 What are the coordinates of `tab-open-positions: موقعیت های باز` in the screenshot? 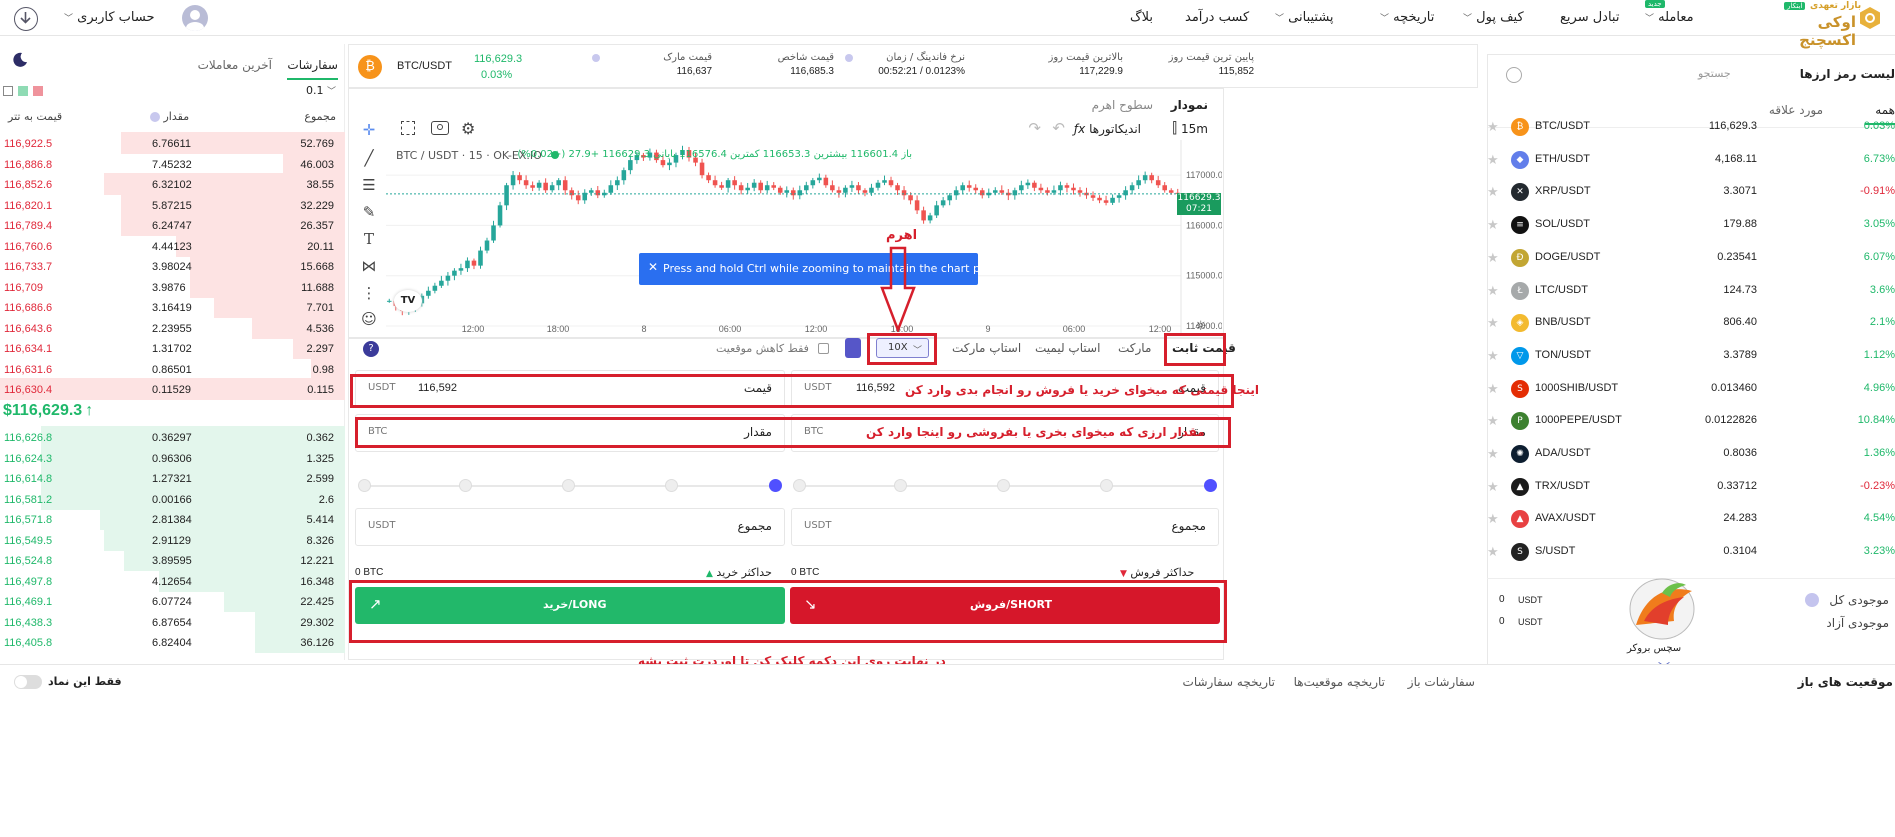 It's located at (1845, 682).